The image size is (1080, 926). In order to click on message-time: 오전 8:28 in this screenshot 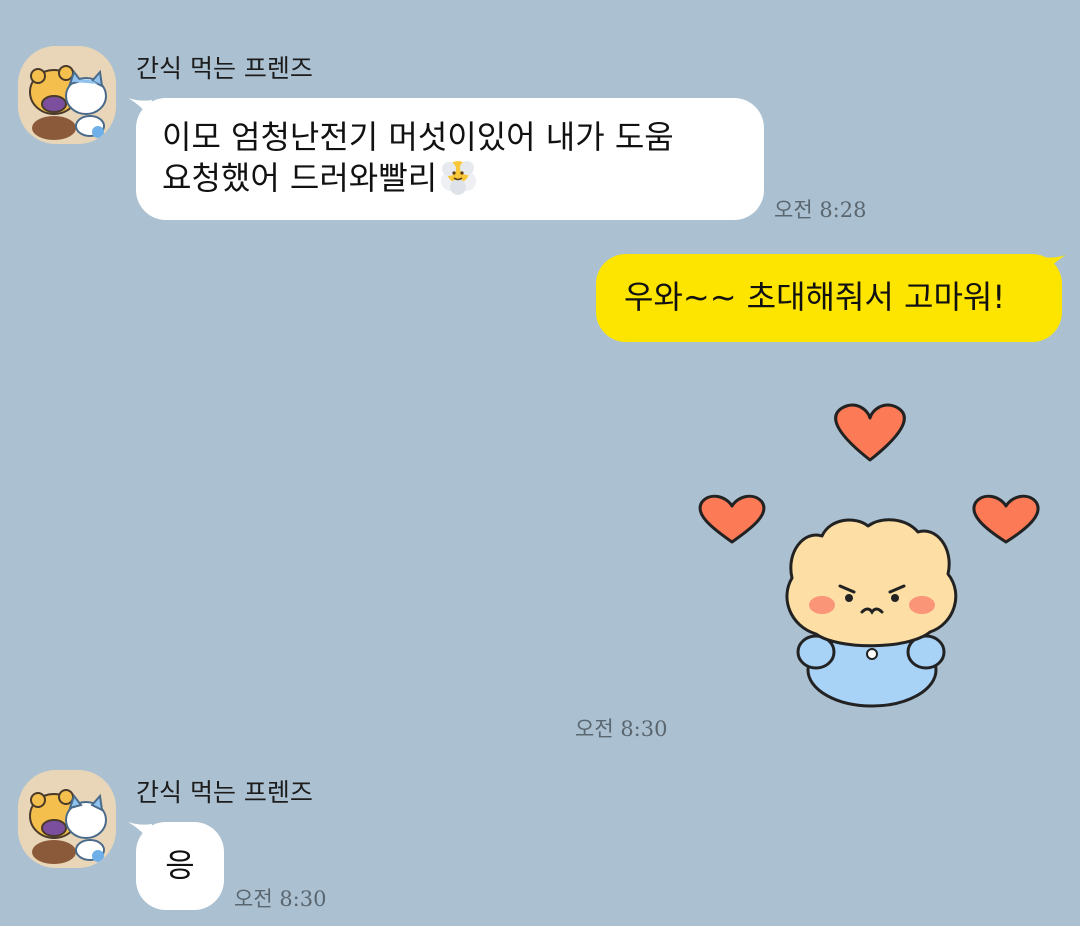, I will do `click(820, 210)`.